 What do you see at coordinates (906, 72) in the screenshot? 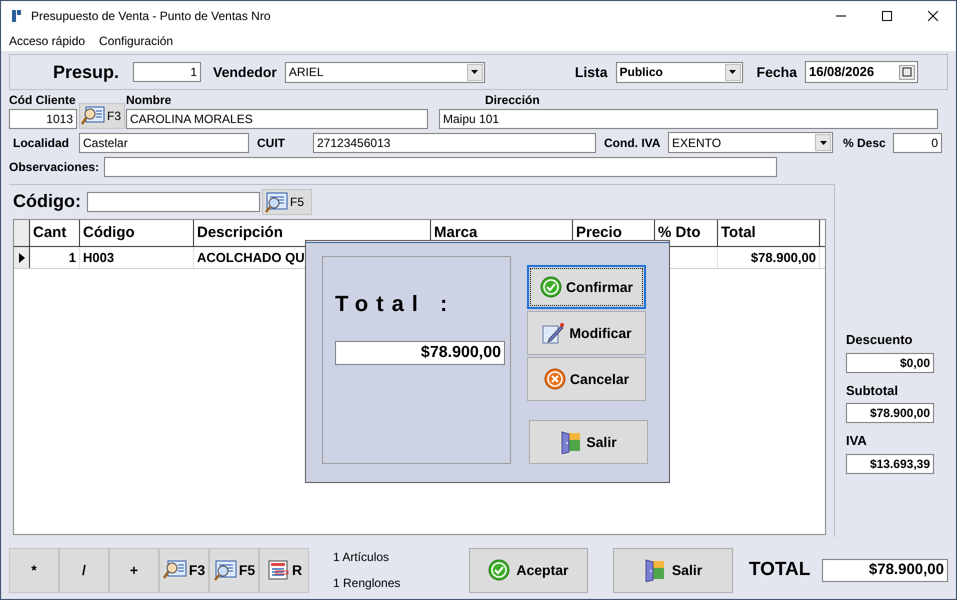
I see `calendar-icon` at bounding box center [906, 72].